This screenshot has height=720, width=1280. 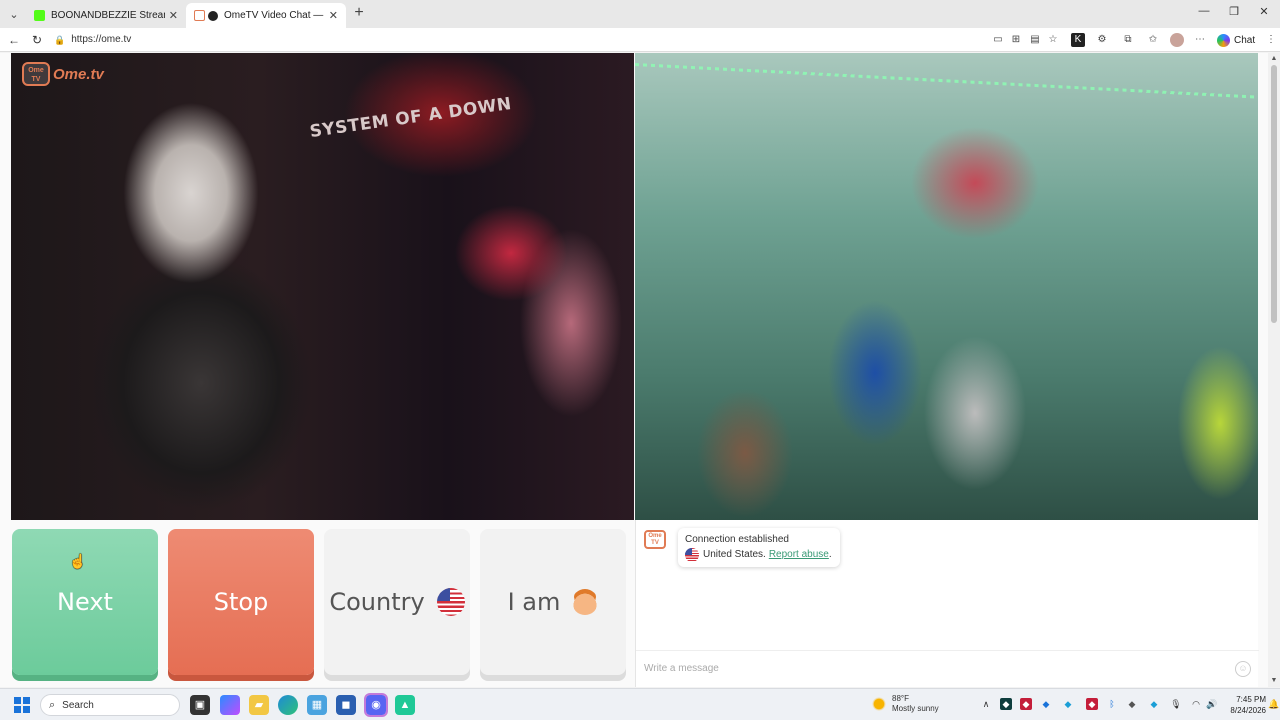 What do you see at coordinates (1200, 40) in the screenshot?
I see `more-options-icon: ⋯` at bounding box center [1200, 40].